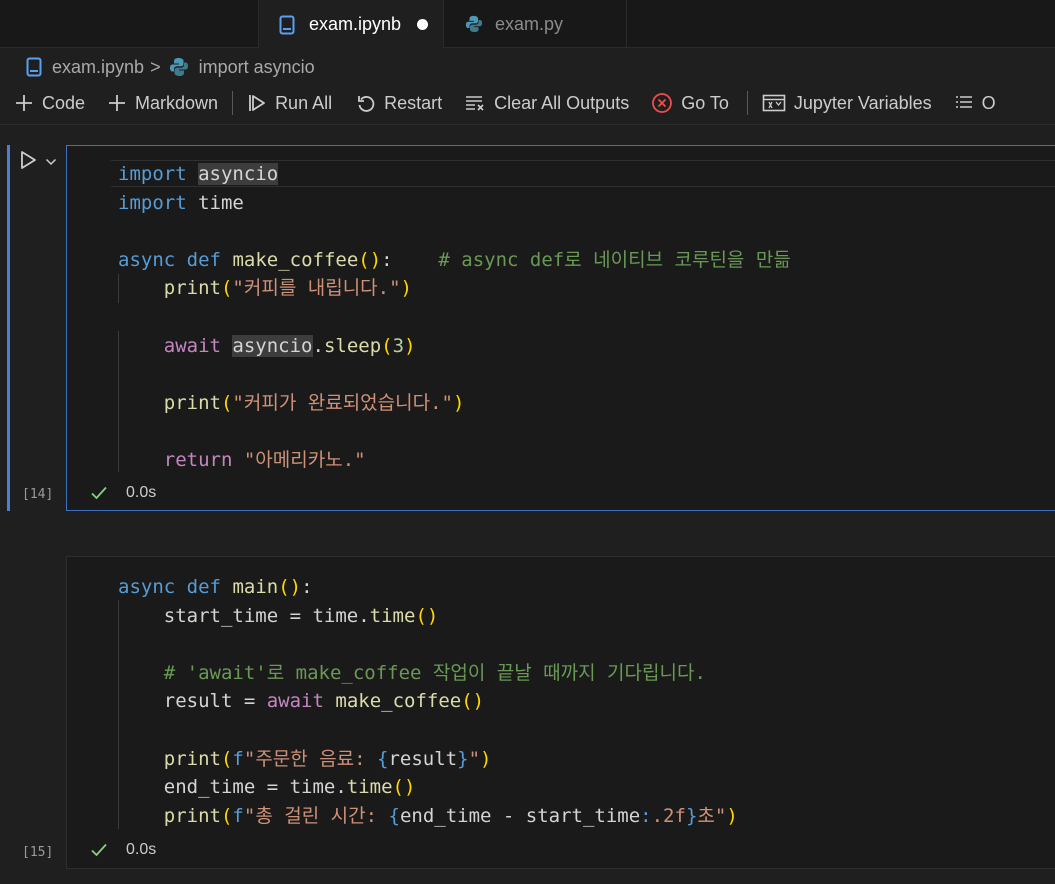 This screenshot has width=1055, height=884. I want to click on code-line: print(f"주문한 음료: {result}"), so click(428, 759).